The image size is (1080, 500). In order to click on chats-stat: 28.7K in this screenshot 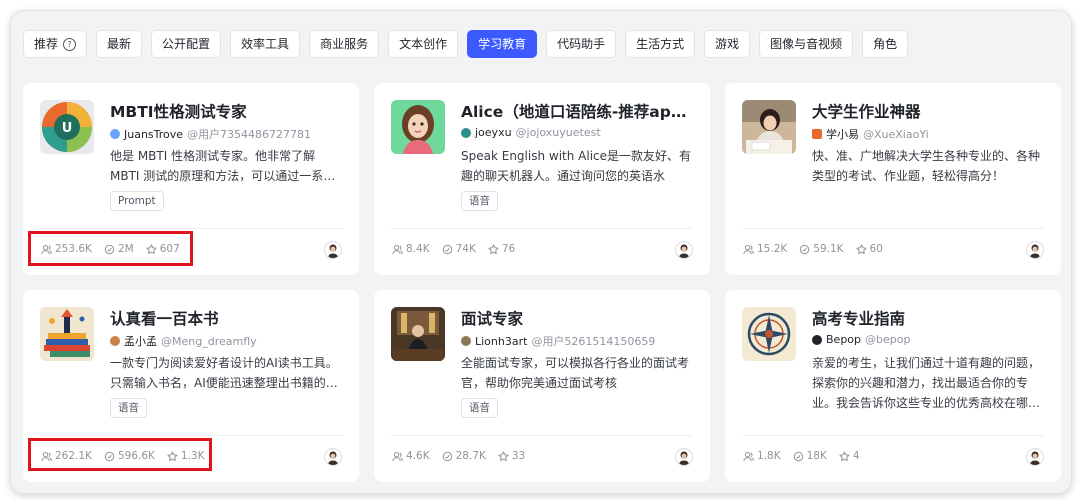, I will do `click(464, 456)`.